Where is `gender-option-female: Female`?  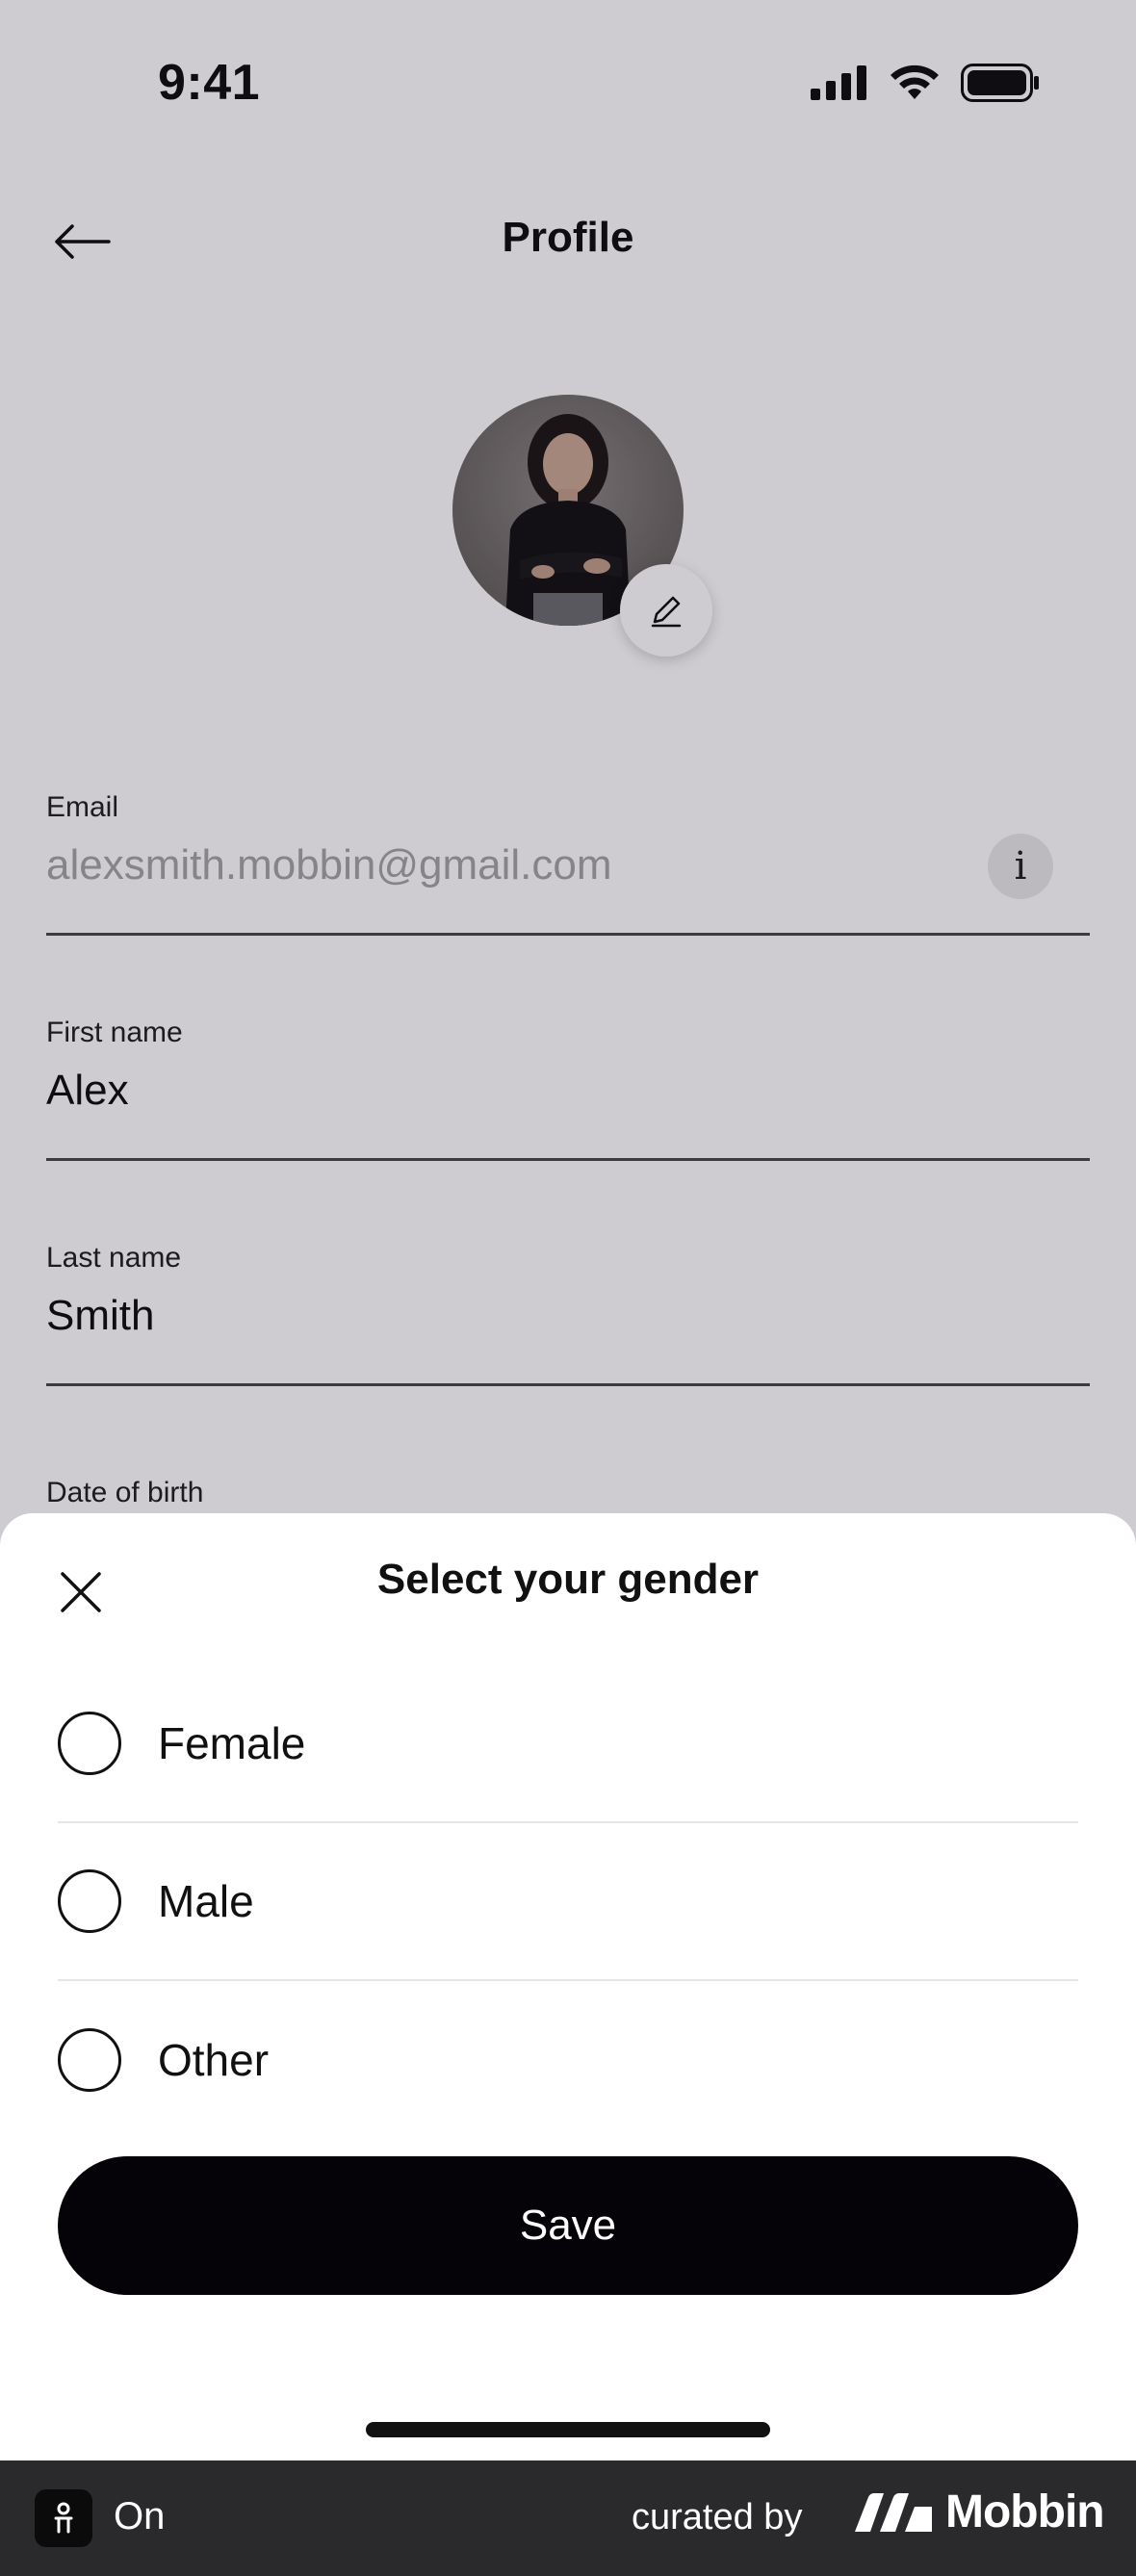
gender-option-female: Female is located at coordinates (568, 1744).